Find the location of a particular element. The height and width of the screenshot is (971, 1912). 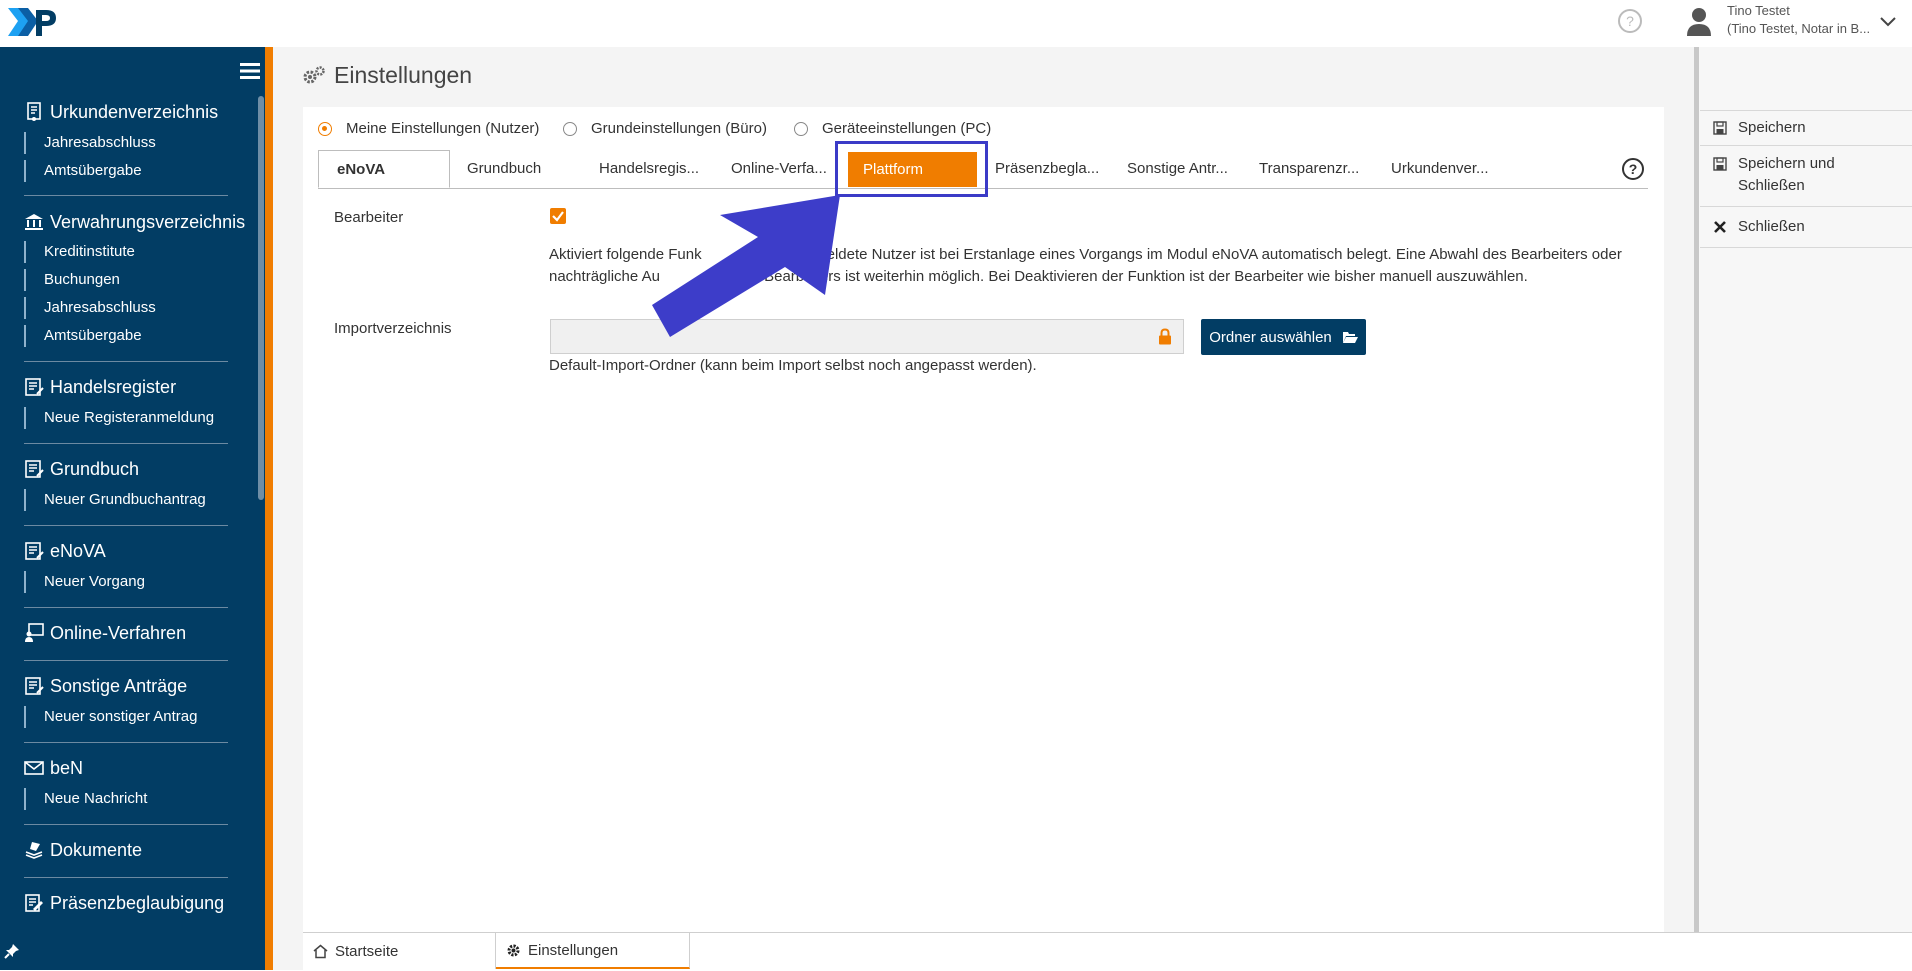

documents-stack-icon is located at coordinates (34, 850).